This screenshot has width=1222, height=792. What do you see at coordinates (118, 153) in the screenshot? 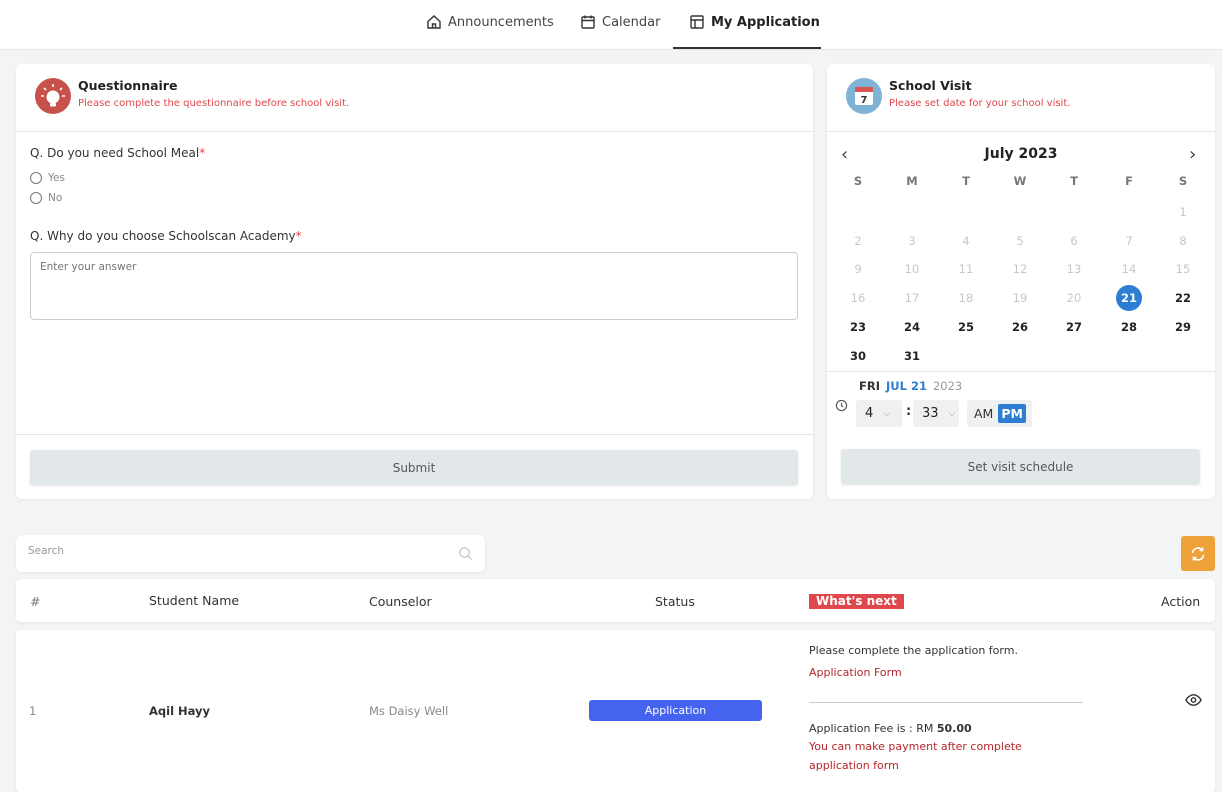
I see `question-school-meal: Q. Do you need School Meal*` at bounding box center [118, 153].